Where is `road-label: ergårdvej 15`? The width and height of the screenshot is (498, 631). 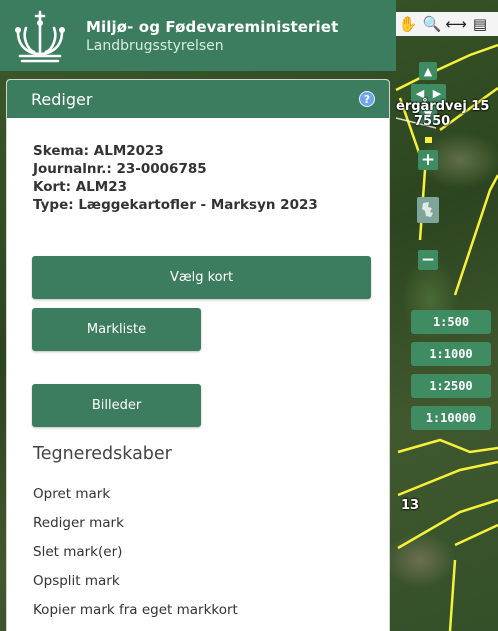 road-label: ergårdvej 15 is located at coordinates (443, 106).